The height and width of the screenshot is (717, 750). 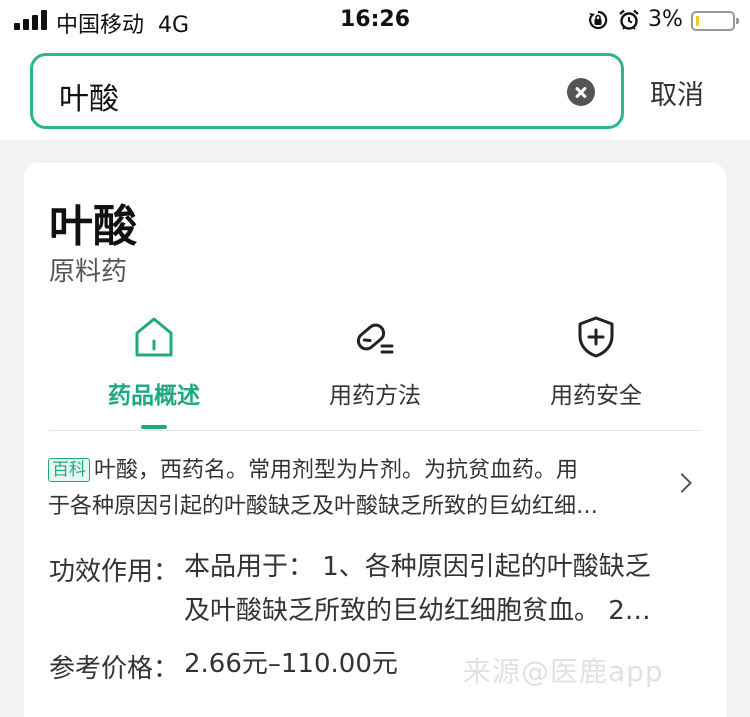 What do you see at coordinates (629, 19) in the screenshot?
I see `alarm-icon` at bounding box center [629, 19].